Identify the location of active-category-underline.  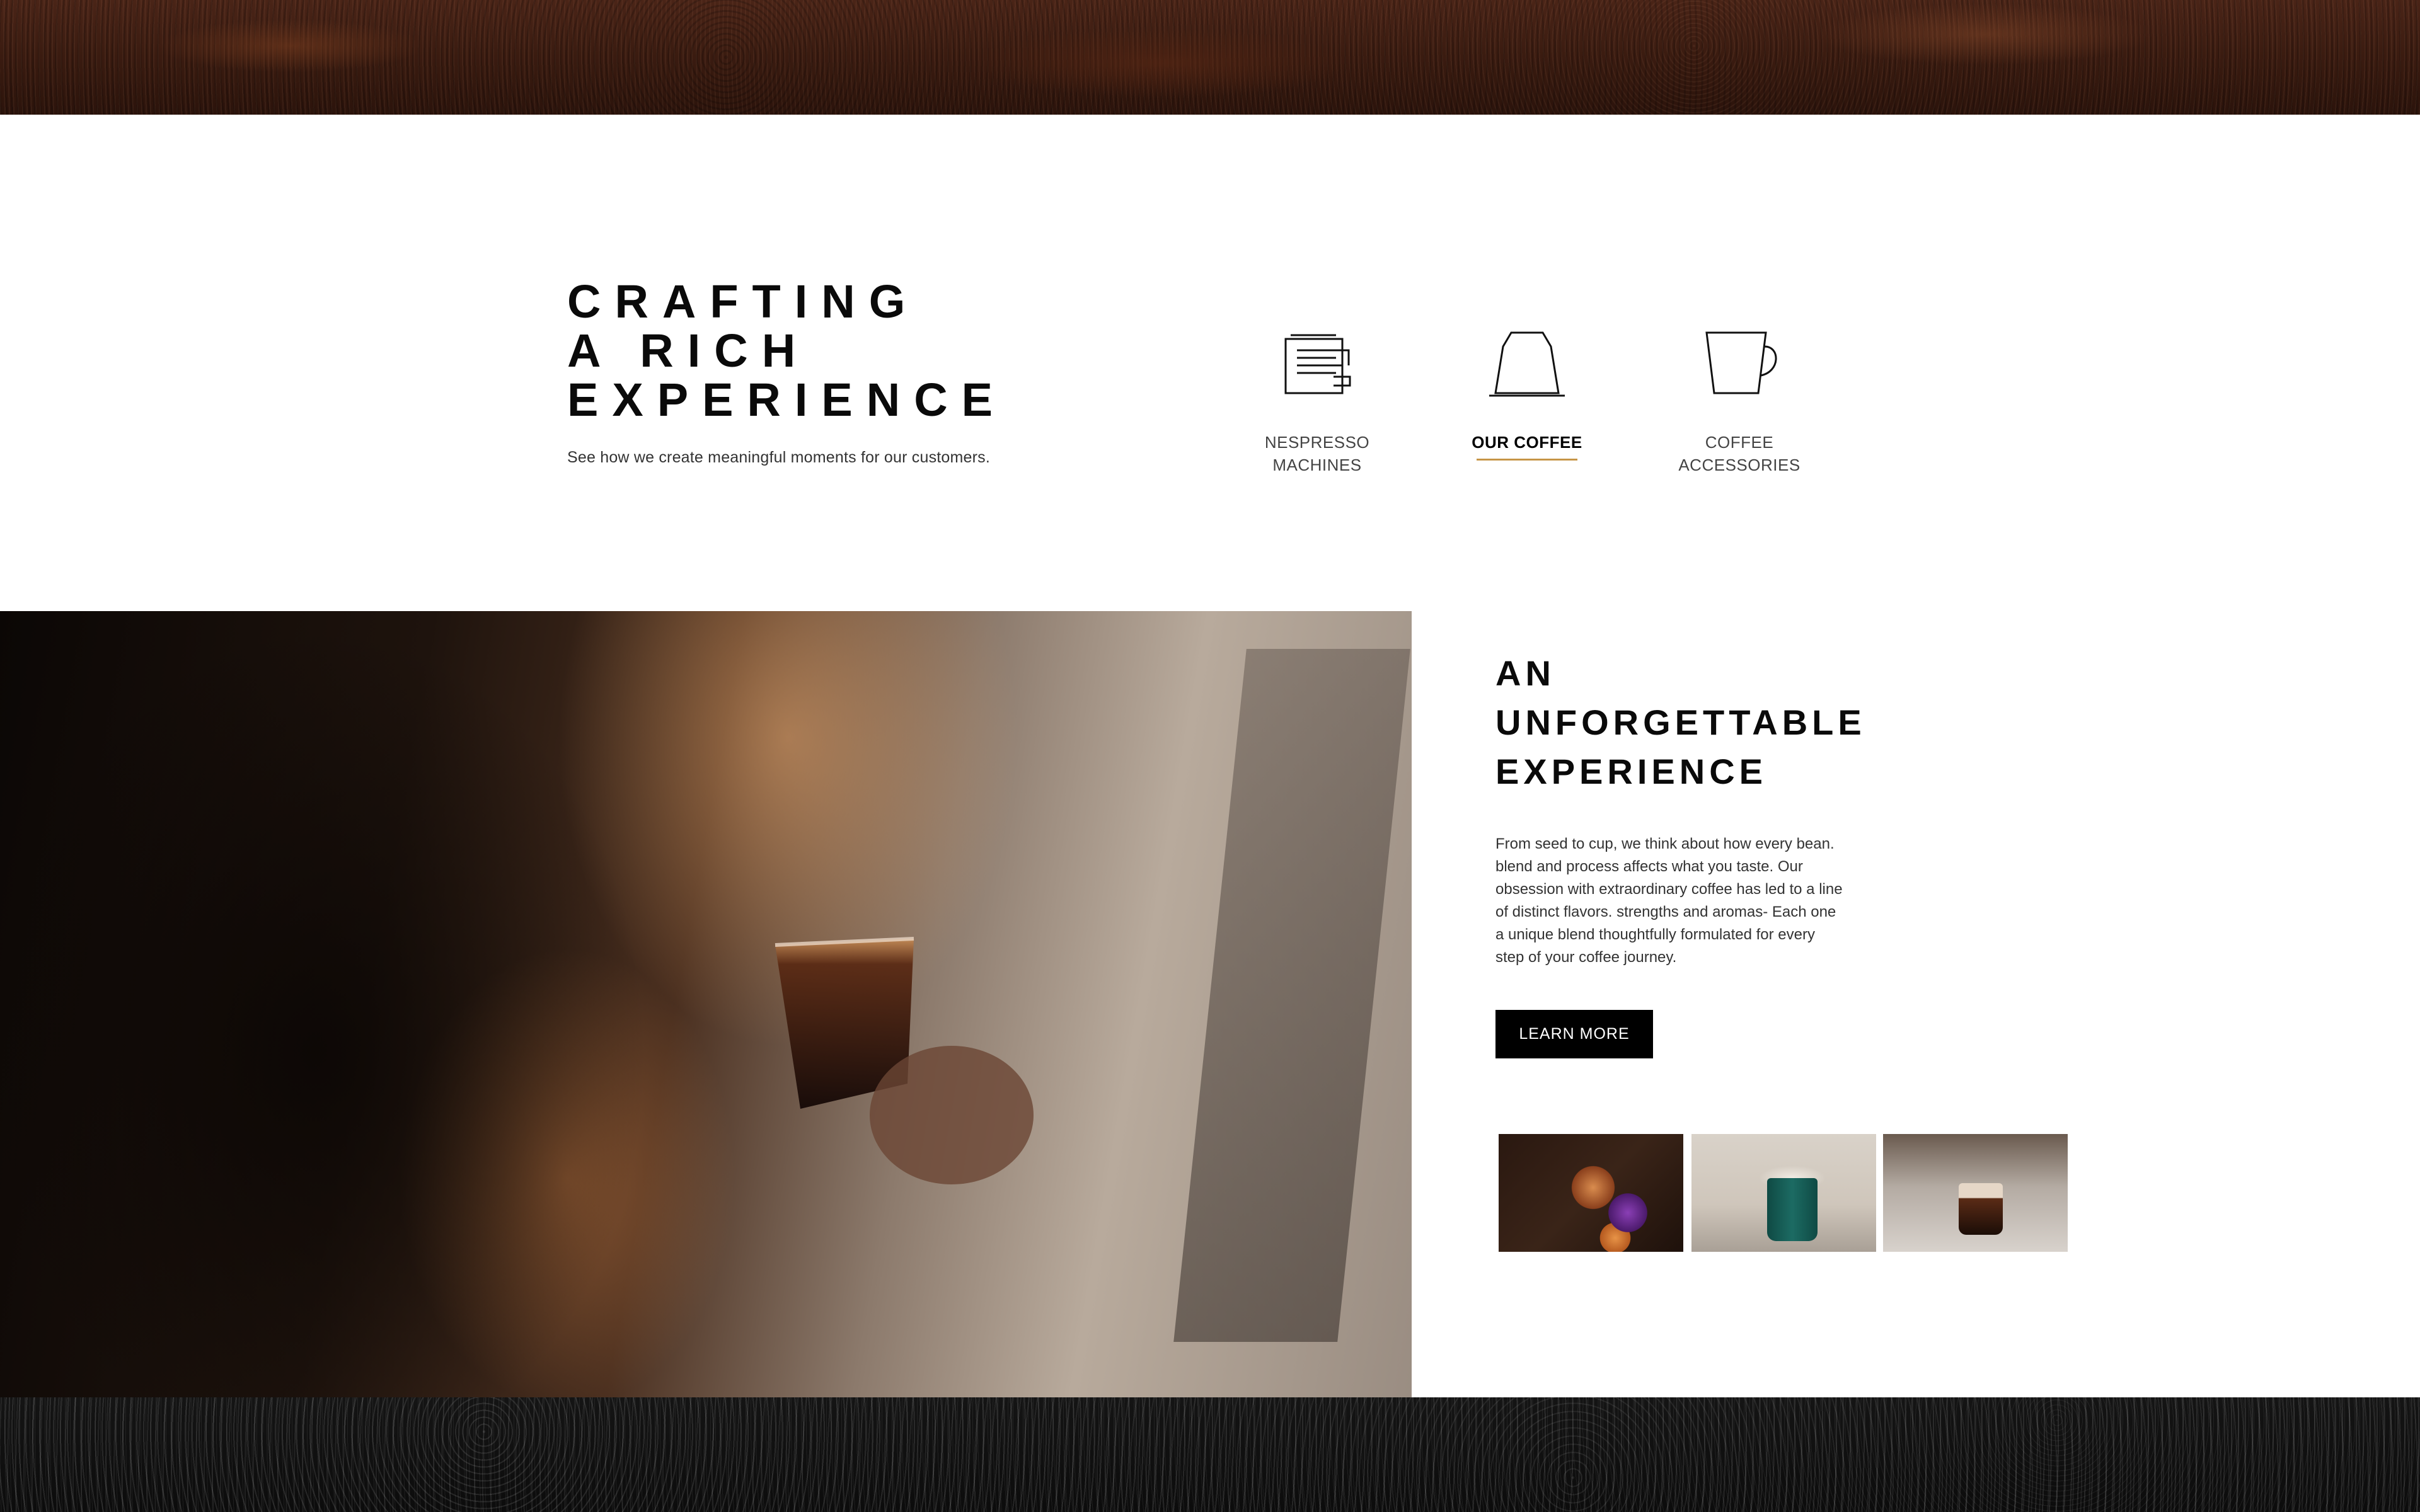
(1527, 460).